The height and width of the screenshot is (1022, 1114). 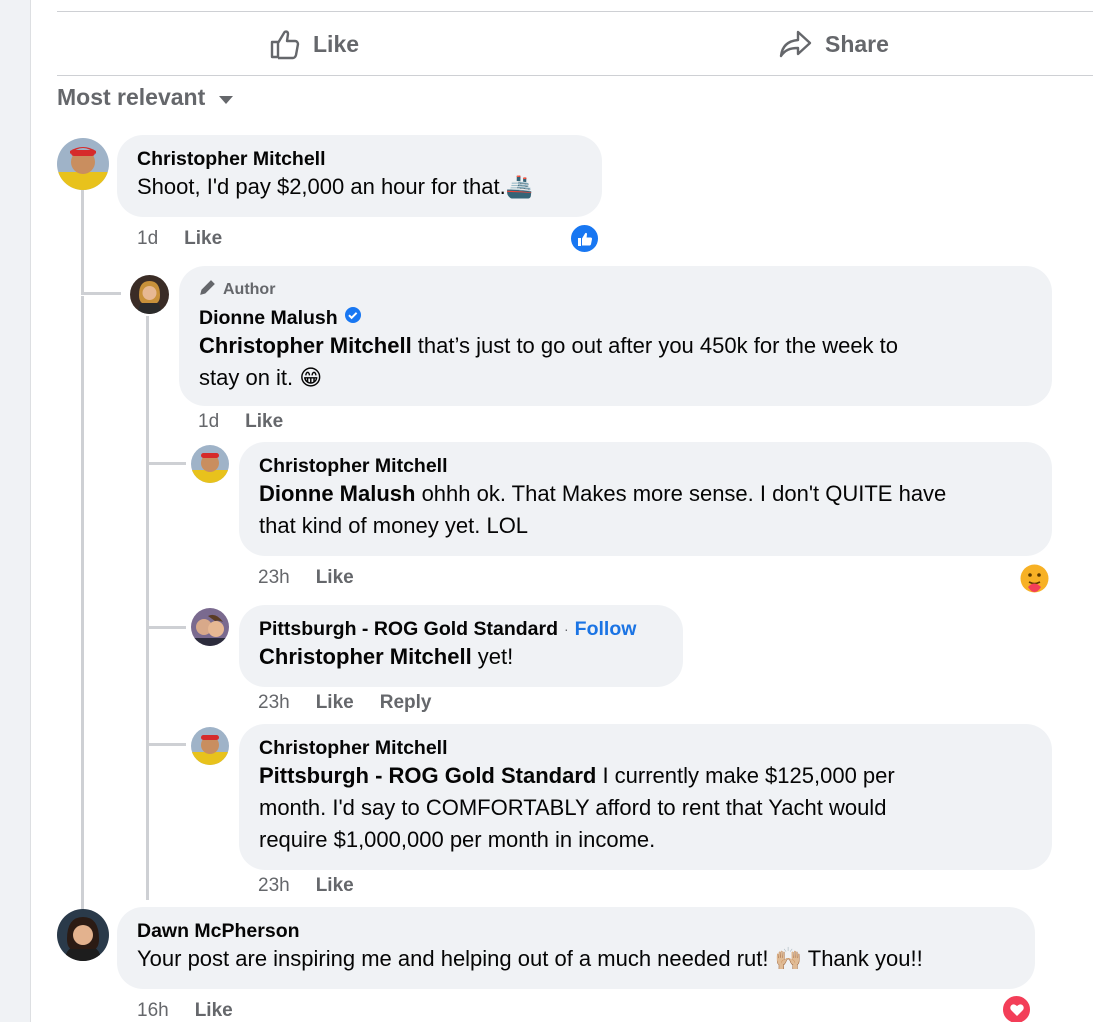 I want to click on raised-hands-emoji: 🙌🏼, so click(x=788, y=958).